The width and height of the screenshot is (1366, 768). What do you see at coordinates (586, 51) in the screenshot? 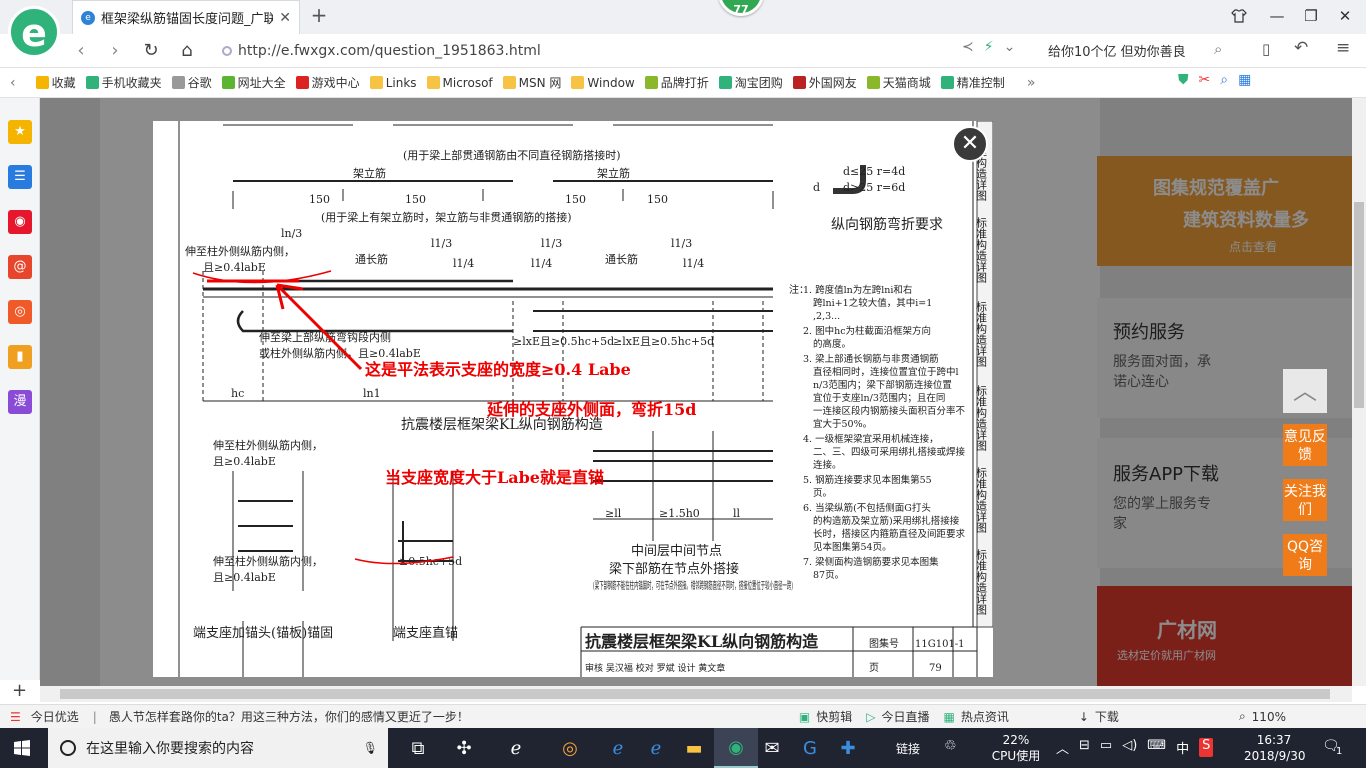
I see `address-bar: http://e.fwxgx.com/question_1951863.html` at bounding box center [586, 51].